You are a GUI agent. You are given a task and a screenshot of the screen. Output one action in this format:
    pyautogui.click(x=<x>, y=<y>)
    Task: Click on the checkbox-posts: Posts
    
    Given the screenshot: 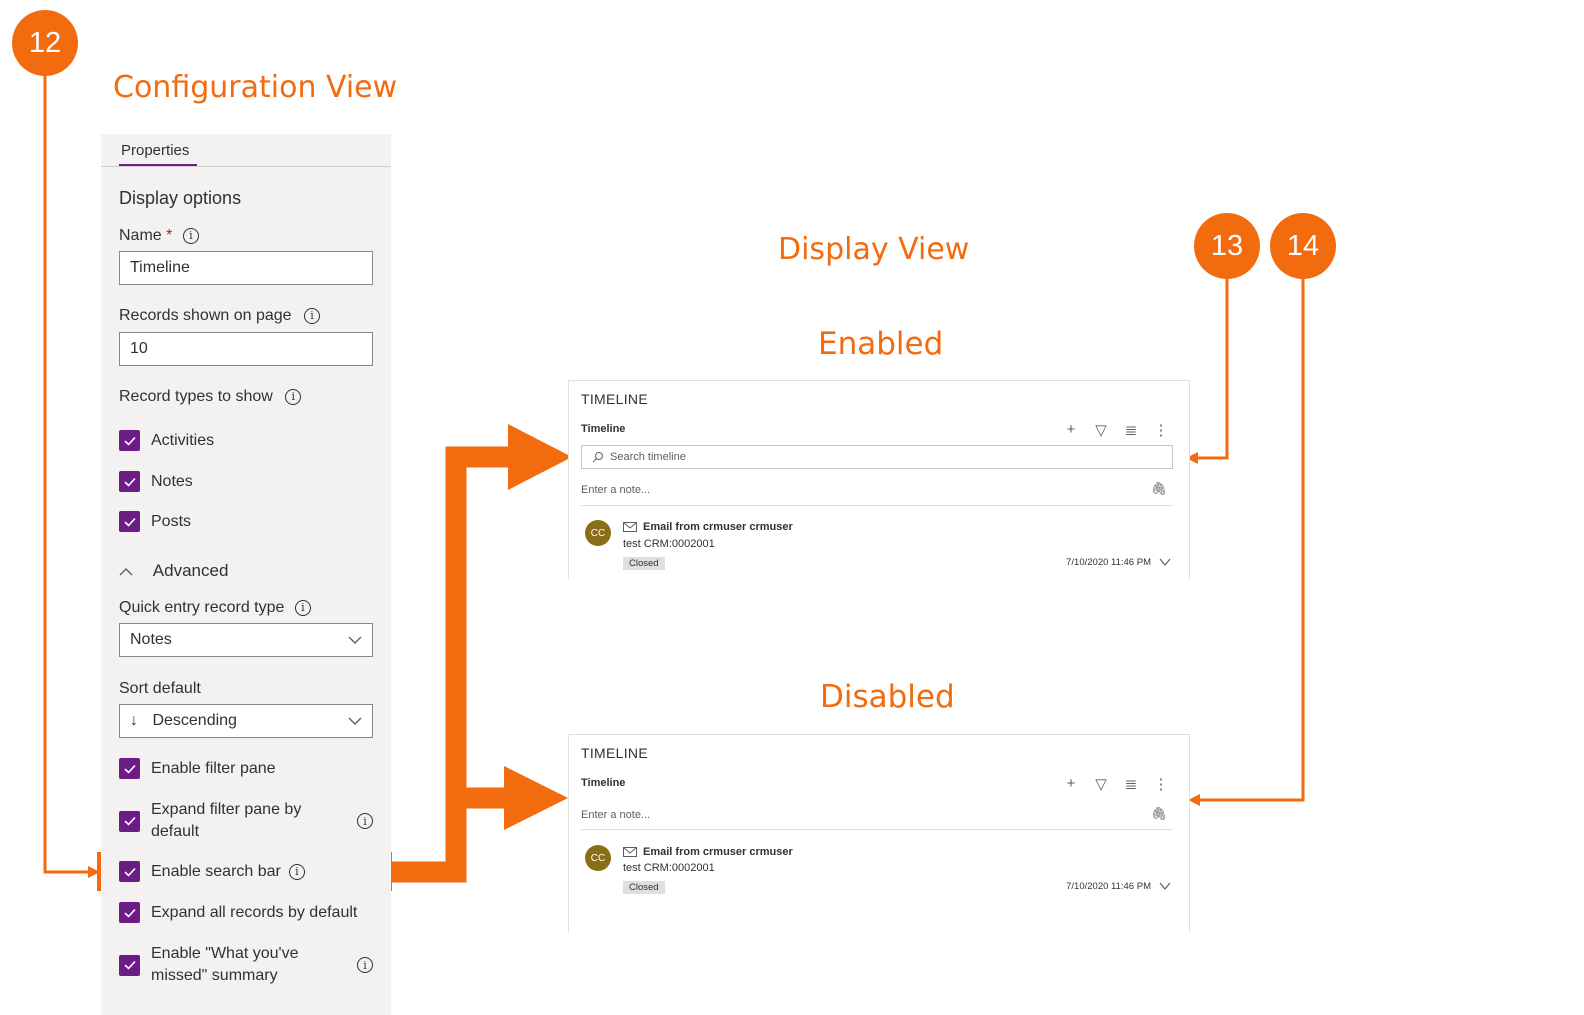 What is the action you would take?
    pyautogui.click(x=155, y=521)
    